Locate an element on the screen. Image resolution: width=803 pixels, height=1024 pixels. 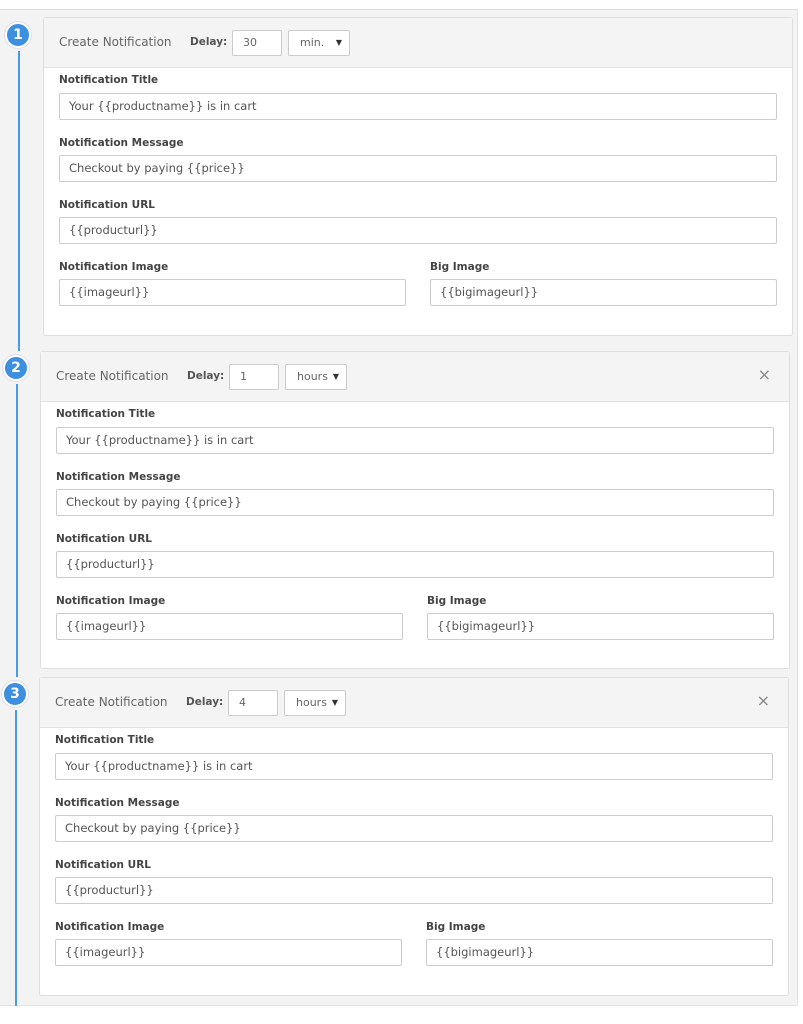
step-badge: 3 is located at coordinates (15, 694).